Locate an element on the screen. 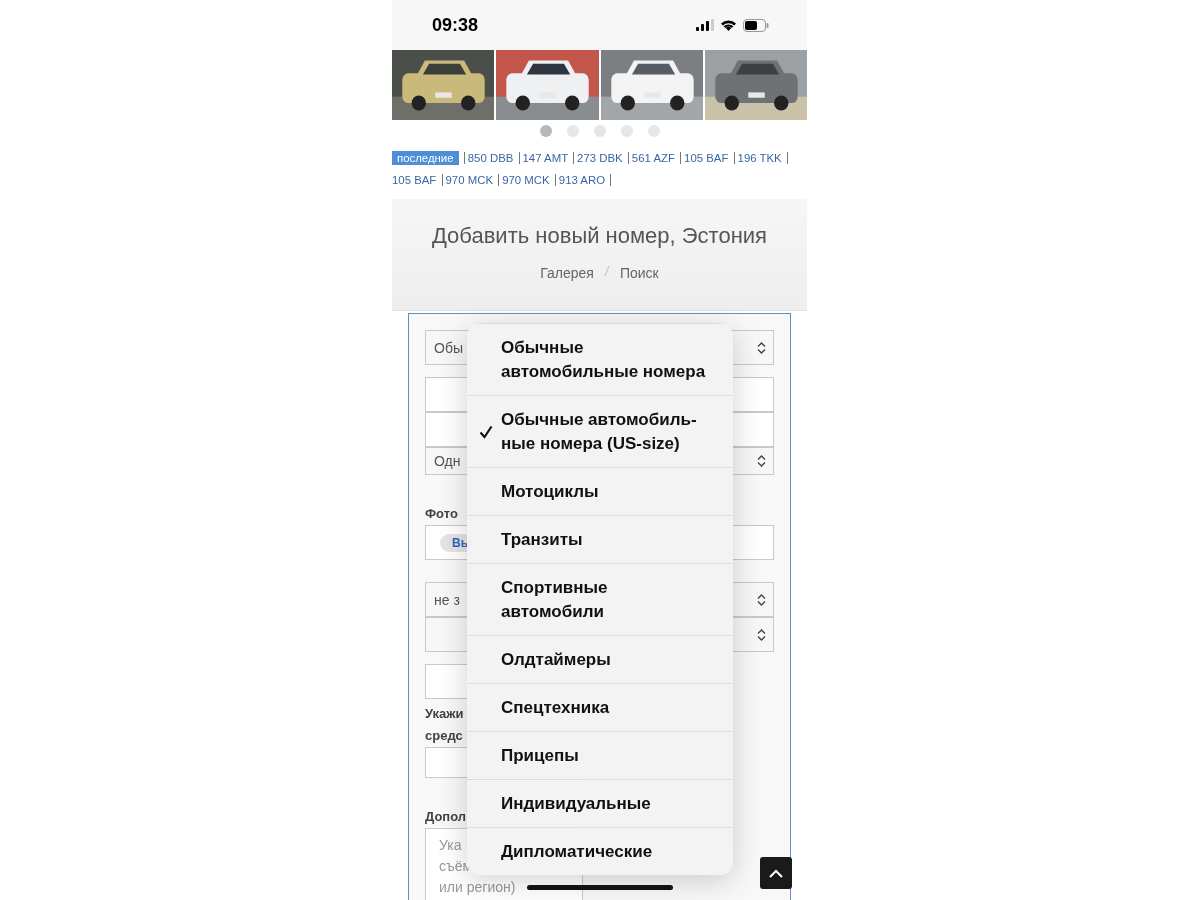 The image size is (1200, 900). field-label: Фото is located at coordinates (441, 514).